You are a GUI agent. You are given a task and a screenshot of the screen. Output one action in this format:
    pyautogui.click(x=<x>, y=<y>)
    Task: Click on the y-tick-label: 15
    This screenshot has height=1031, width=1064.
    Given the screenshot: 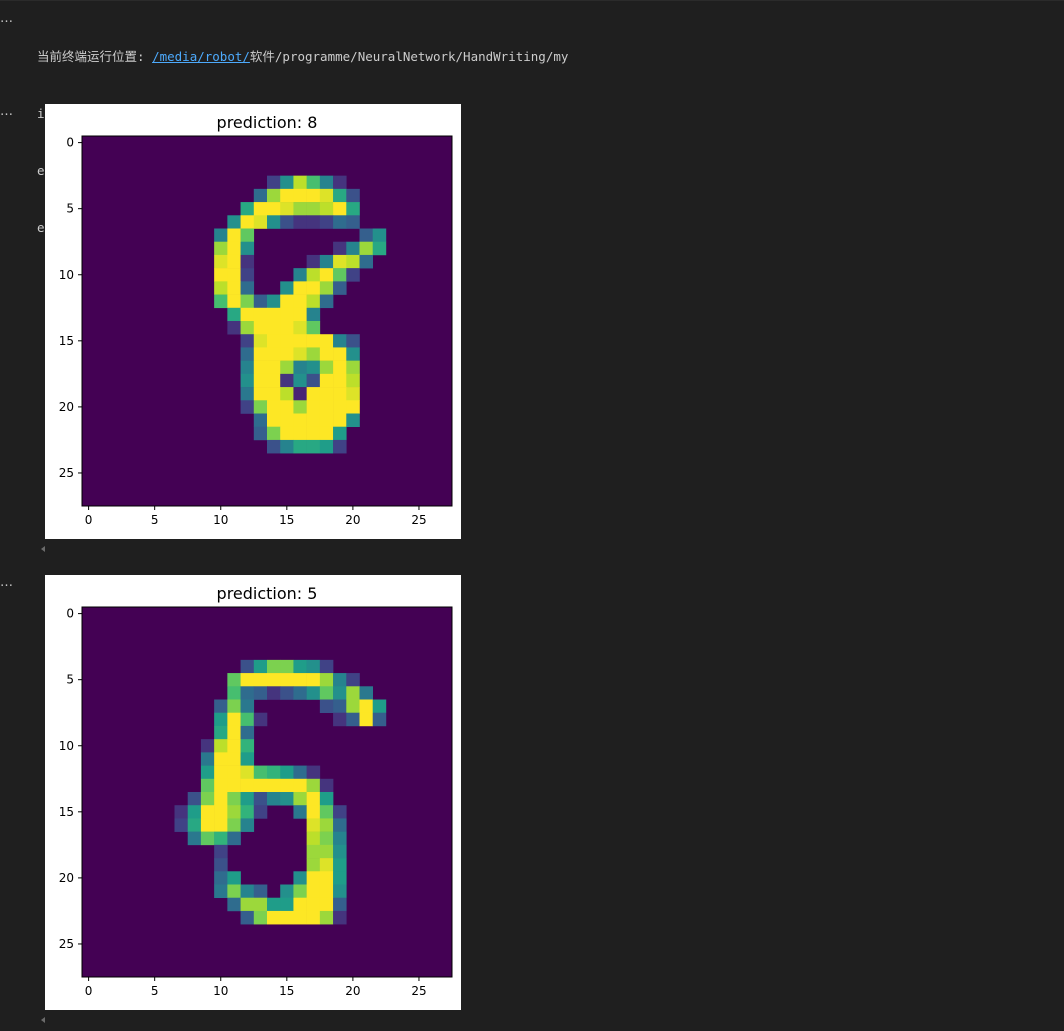 What is the action you would take?
    pyautogui.click(x=66, y=812)
    